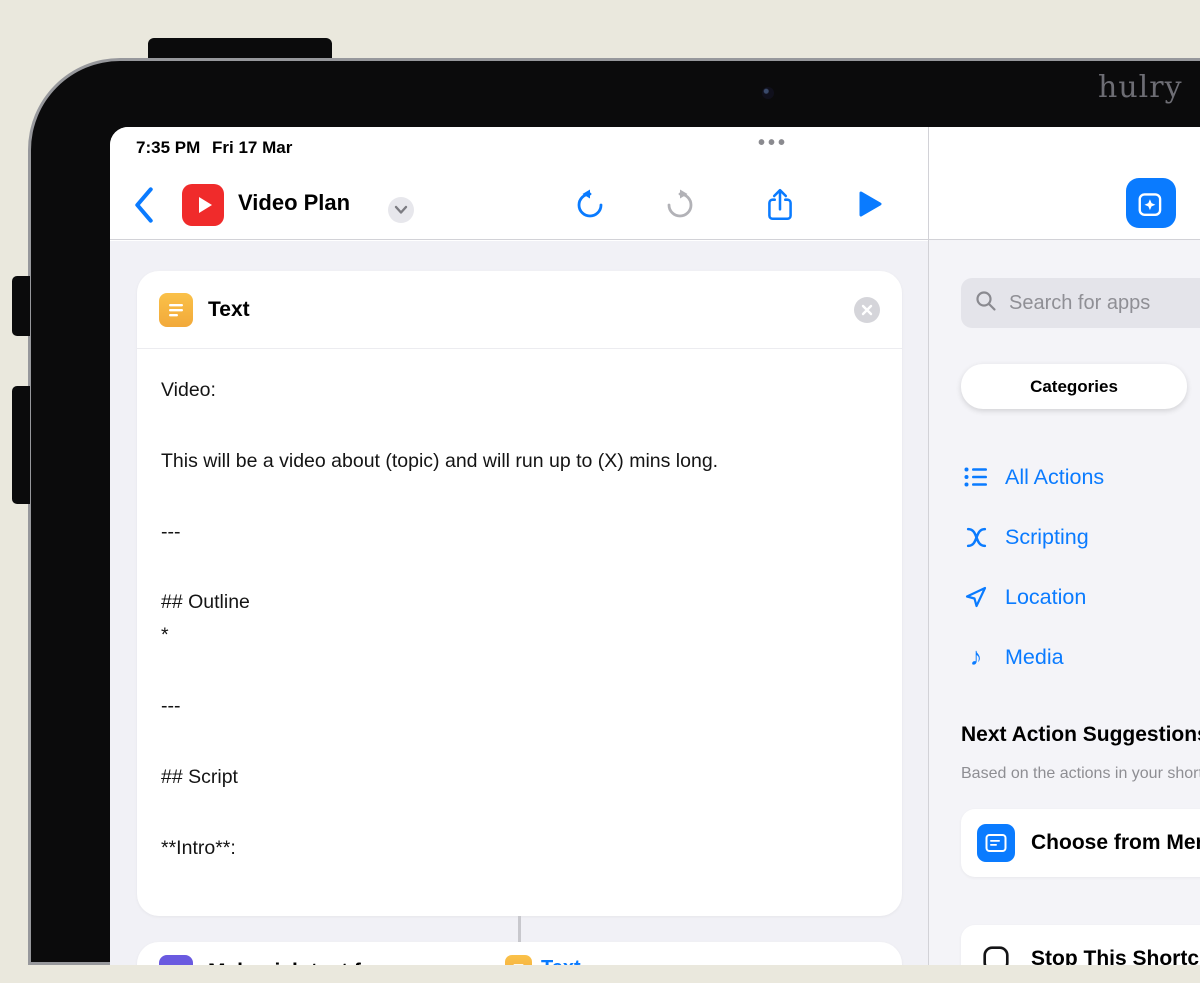  I want to click on search-field, so click(1080, 303).